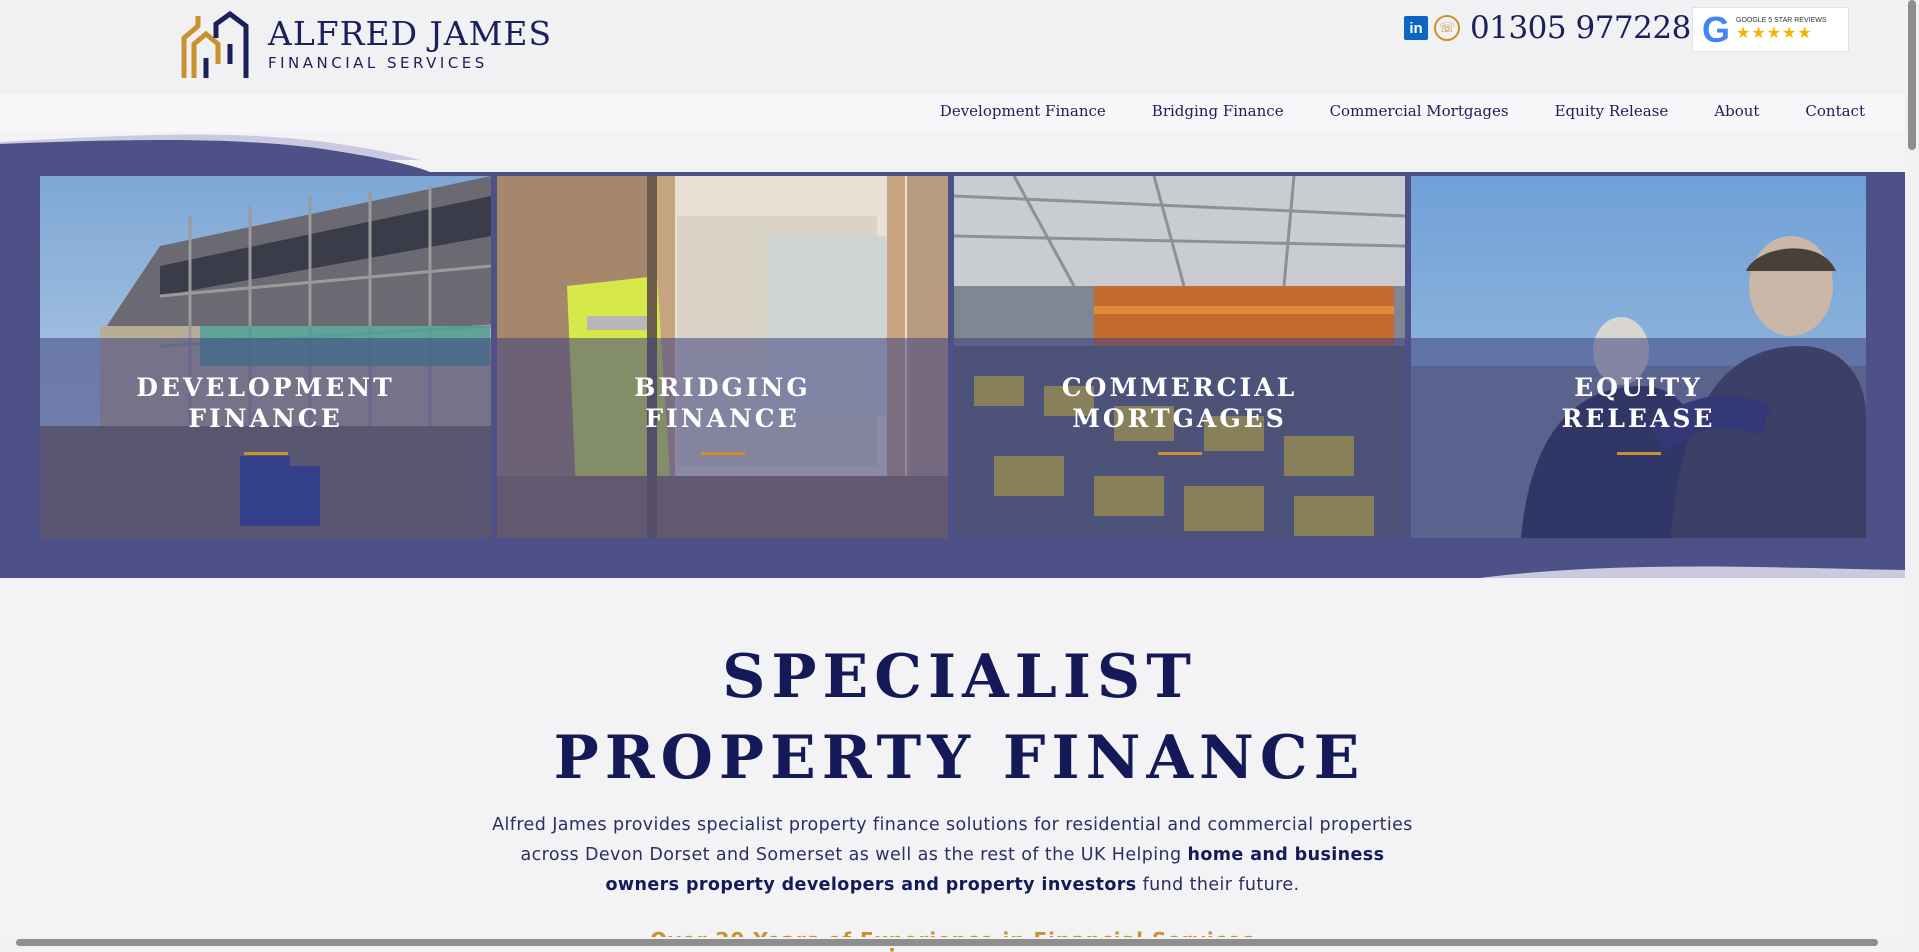 This screenshot has height=952, width=1919. I want to click on card-equity-release: EQUITY RELEASE, so click(1638, 357).